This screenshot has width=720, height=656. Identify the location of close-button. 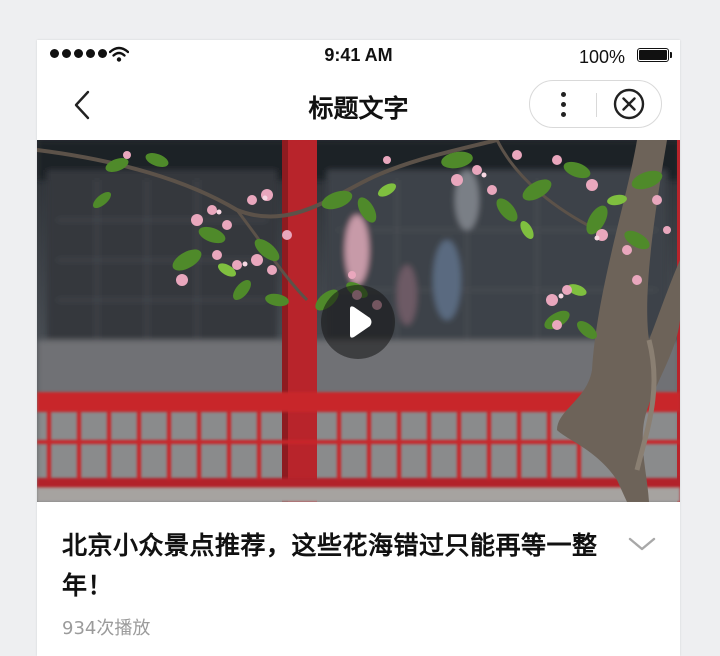
(629, 104).